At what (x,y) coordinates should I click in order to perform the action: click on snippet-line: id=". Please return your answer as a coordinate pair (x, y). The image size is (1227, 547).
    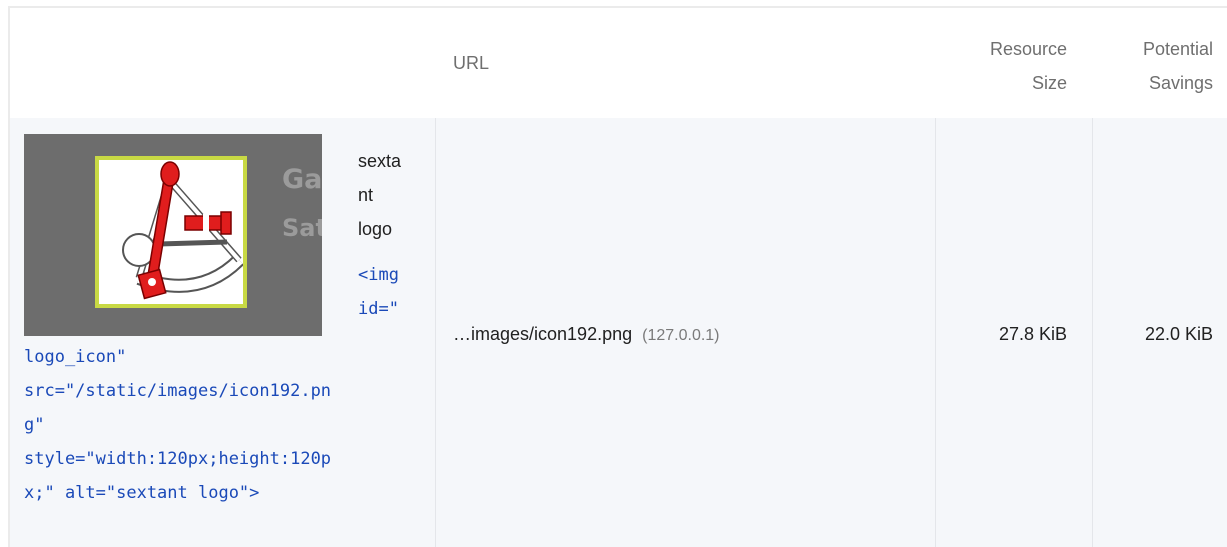
    Looking at the image, I should click on (378, 309).